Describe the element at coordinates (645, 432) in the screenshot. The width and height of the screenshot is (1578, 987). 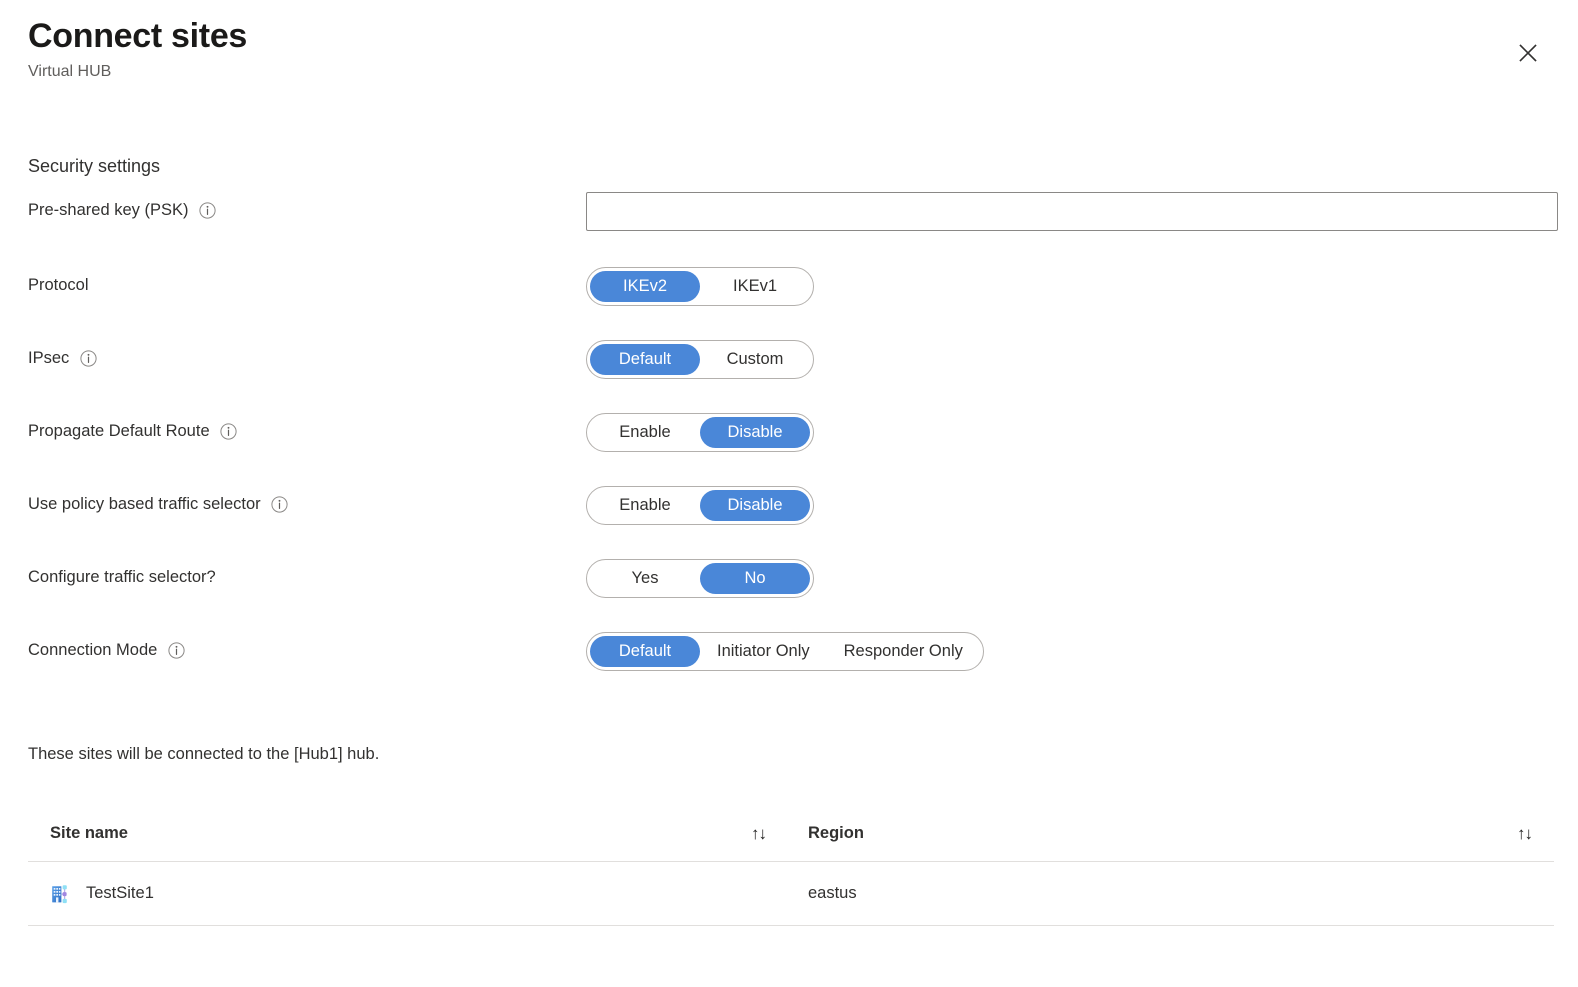
I see `propagate-default-route-option-enable: Enable` at that location.